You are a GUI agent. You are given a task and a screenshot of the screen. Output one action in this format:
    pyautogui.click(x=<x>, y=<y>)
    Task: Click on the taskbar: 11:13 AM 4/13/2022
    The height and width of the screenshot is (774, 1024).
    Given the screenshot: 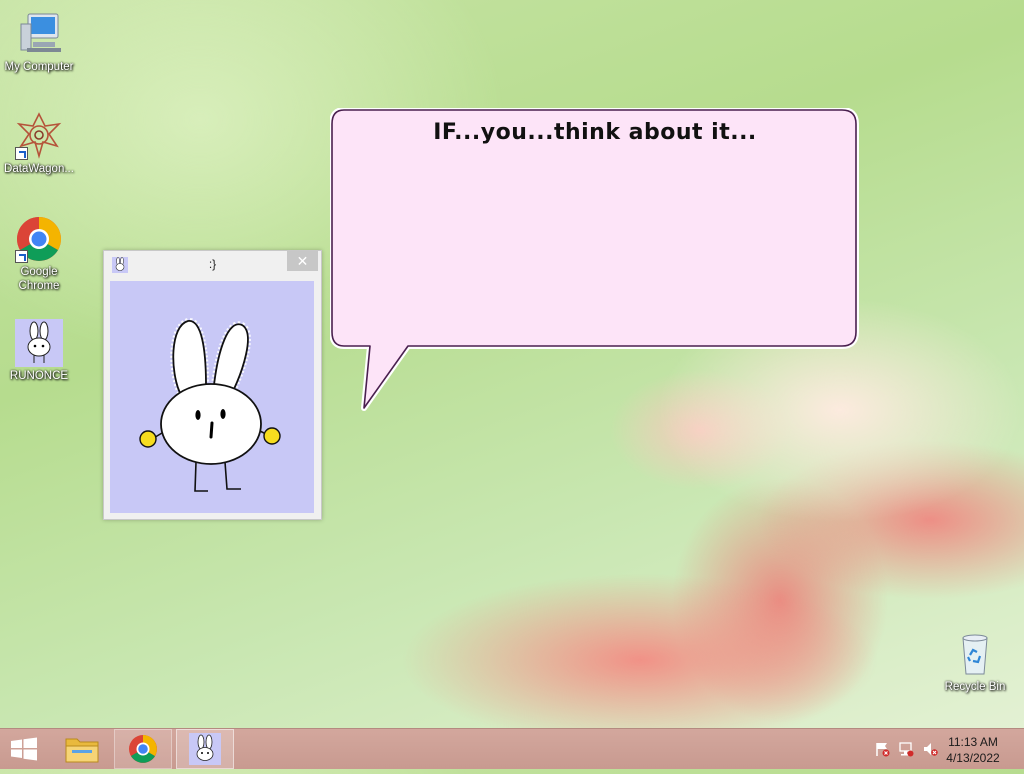 What is the action you would take?
    pyautogui.click(x=512, y=748)
    